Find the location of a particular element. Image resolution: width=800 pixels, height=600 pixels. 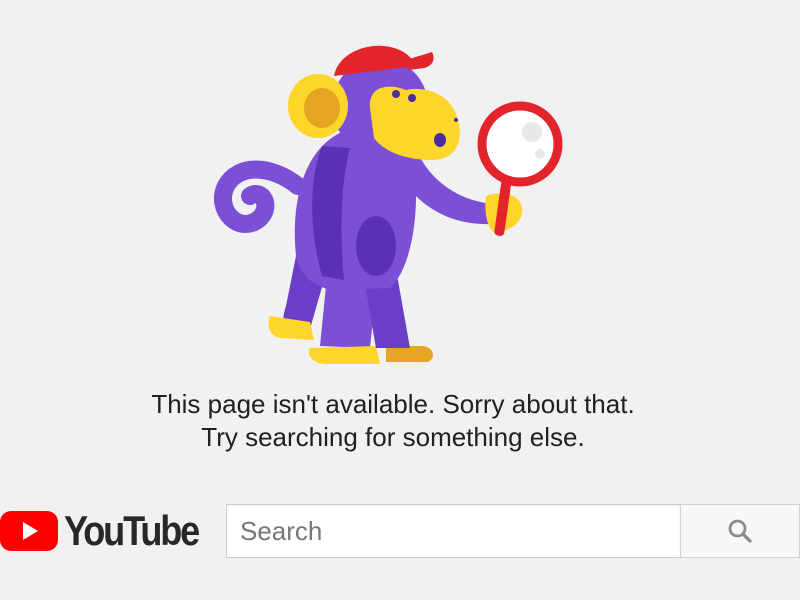

search-input is located at coordinates (453, 531).